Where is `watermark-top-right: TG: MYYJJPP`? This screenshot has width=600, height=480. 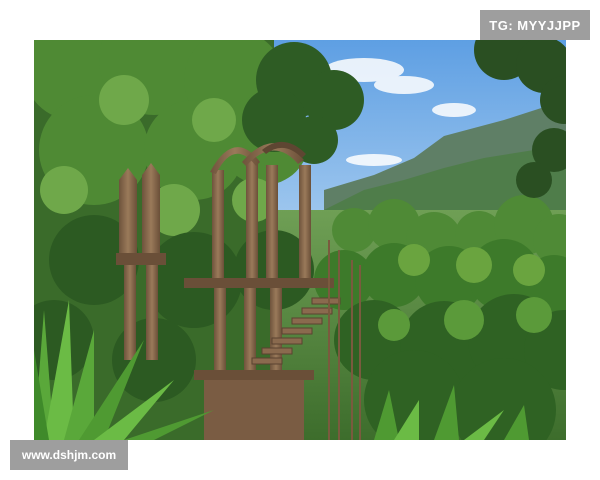
watermark-top-right: TG: MYYJJPP is located at coordinates (535, 25).